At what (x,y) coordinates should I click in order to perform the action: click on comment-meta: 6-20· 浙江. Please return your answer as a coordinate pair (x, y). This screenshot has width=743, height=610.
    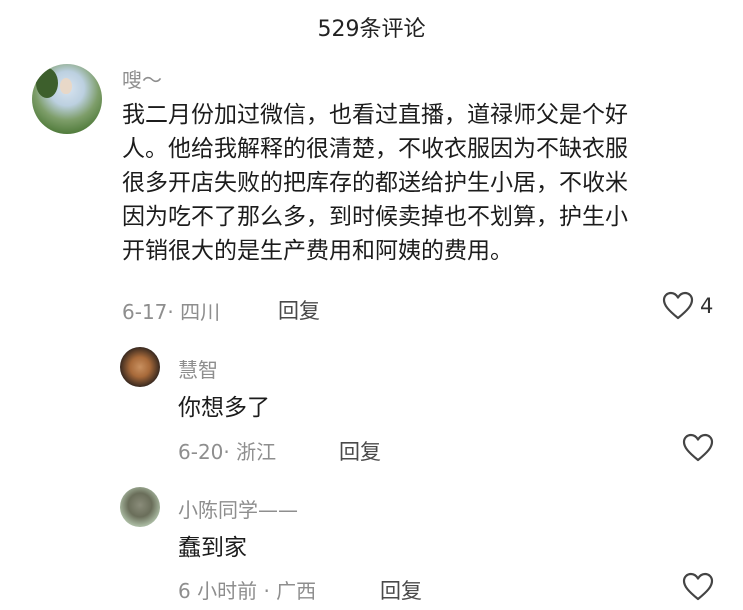
    Looking at the image, I should click on (227, 452).